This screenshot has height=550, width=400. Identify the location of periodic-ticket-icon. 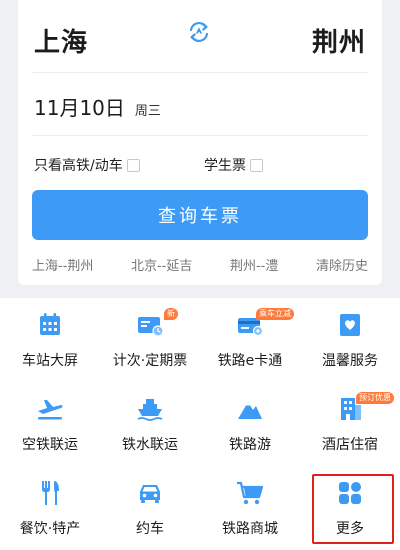
(150, 325).